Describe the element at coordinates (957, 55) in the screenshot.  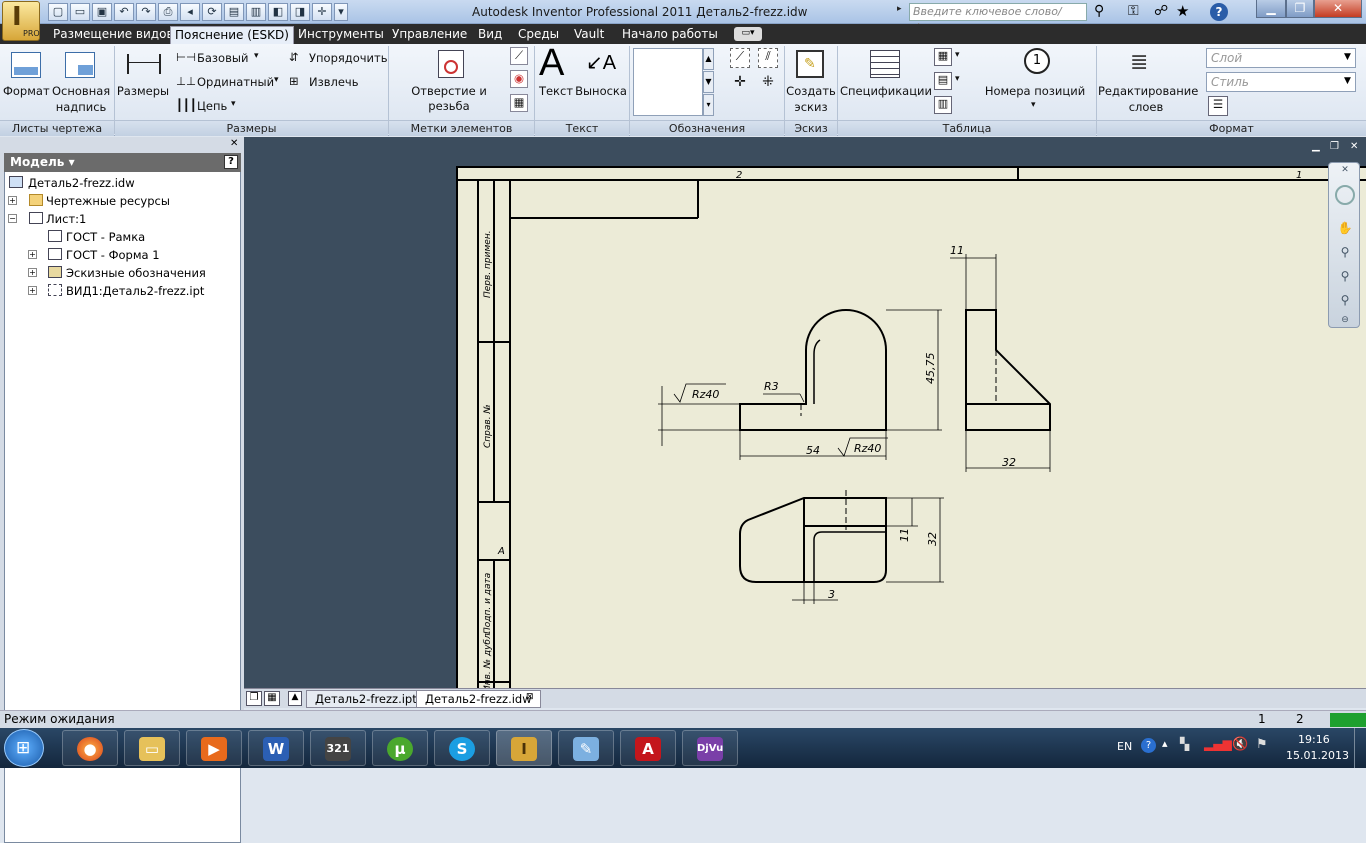
I see `table-dropdown-icon: ▾` at that location.